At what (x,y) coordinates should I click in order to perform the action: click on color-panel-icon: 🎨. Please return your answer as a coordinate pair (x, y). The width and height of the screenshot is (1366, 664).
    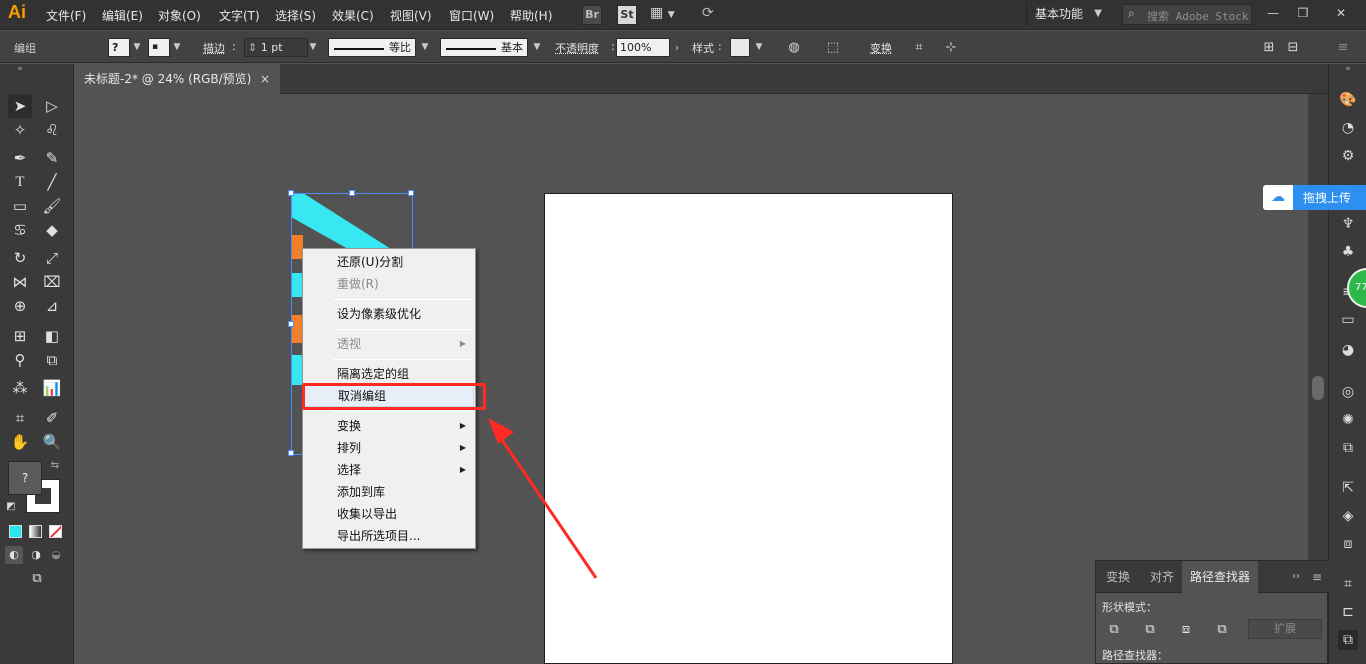
    Looking at the image, I should click on (1348, 100).